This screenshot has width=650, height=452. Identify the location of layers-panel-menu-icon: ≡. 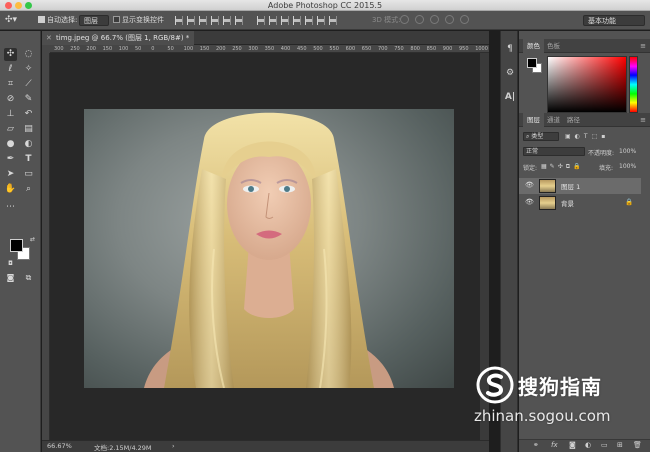
(643, 120).